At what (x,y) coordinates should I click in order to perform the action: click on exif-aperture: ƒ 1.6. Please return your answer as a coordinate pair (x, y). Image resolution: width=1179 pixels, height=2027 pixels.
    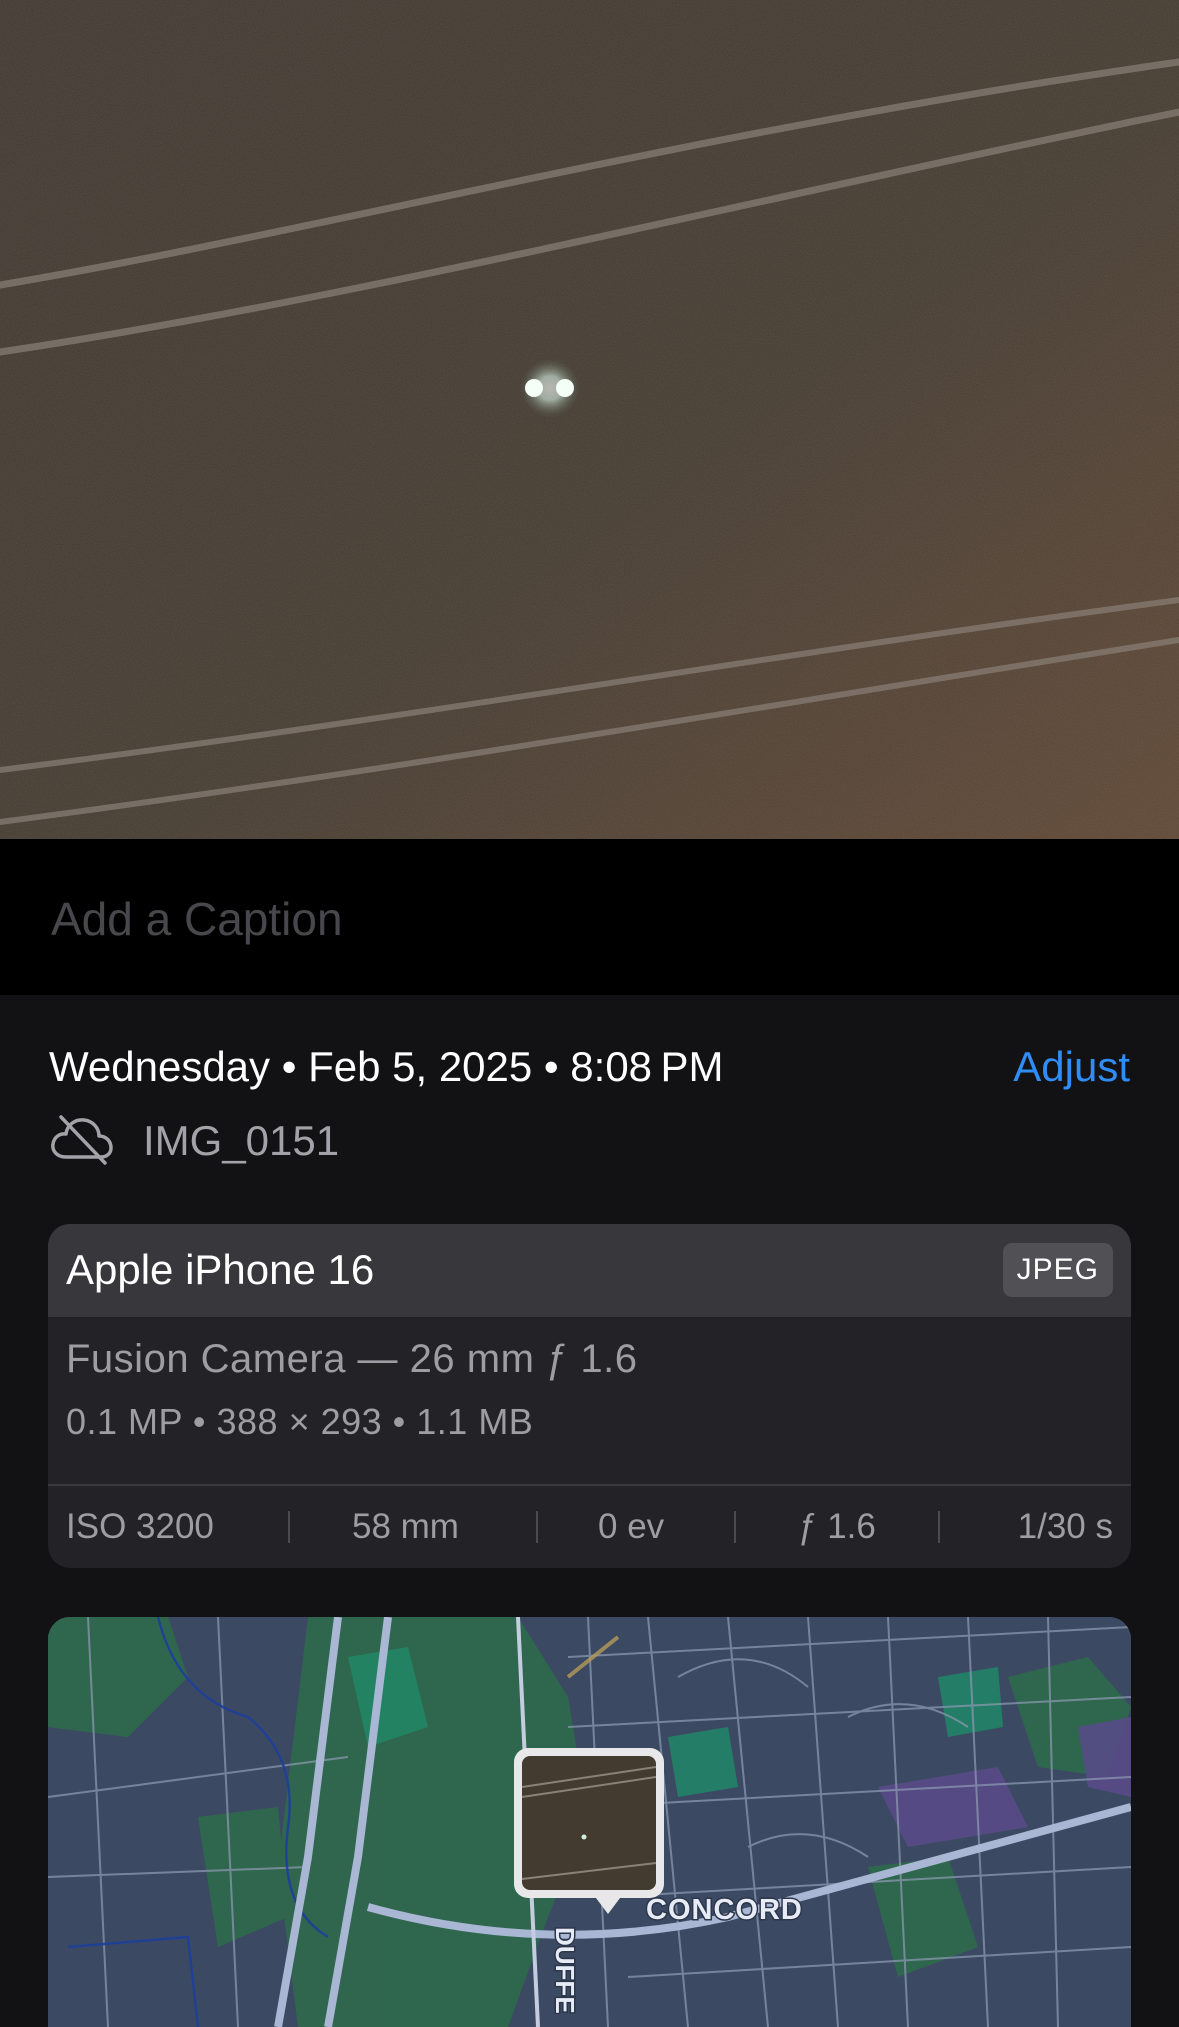
    Looking at the image, I should click on (837, 1526).